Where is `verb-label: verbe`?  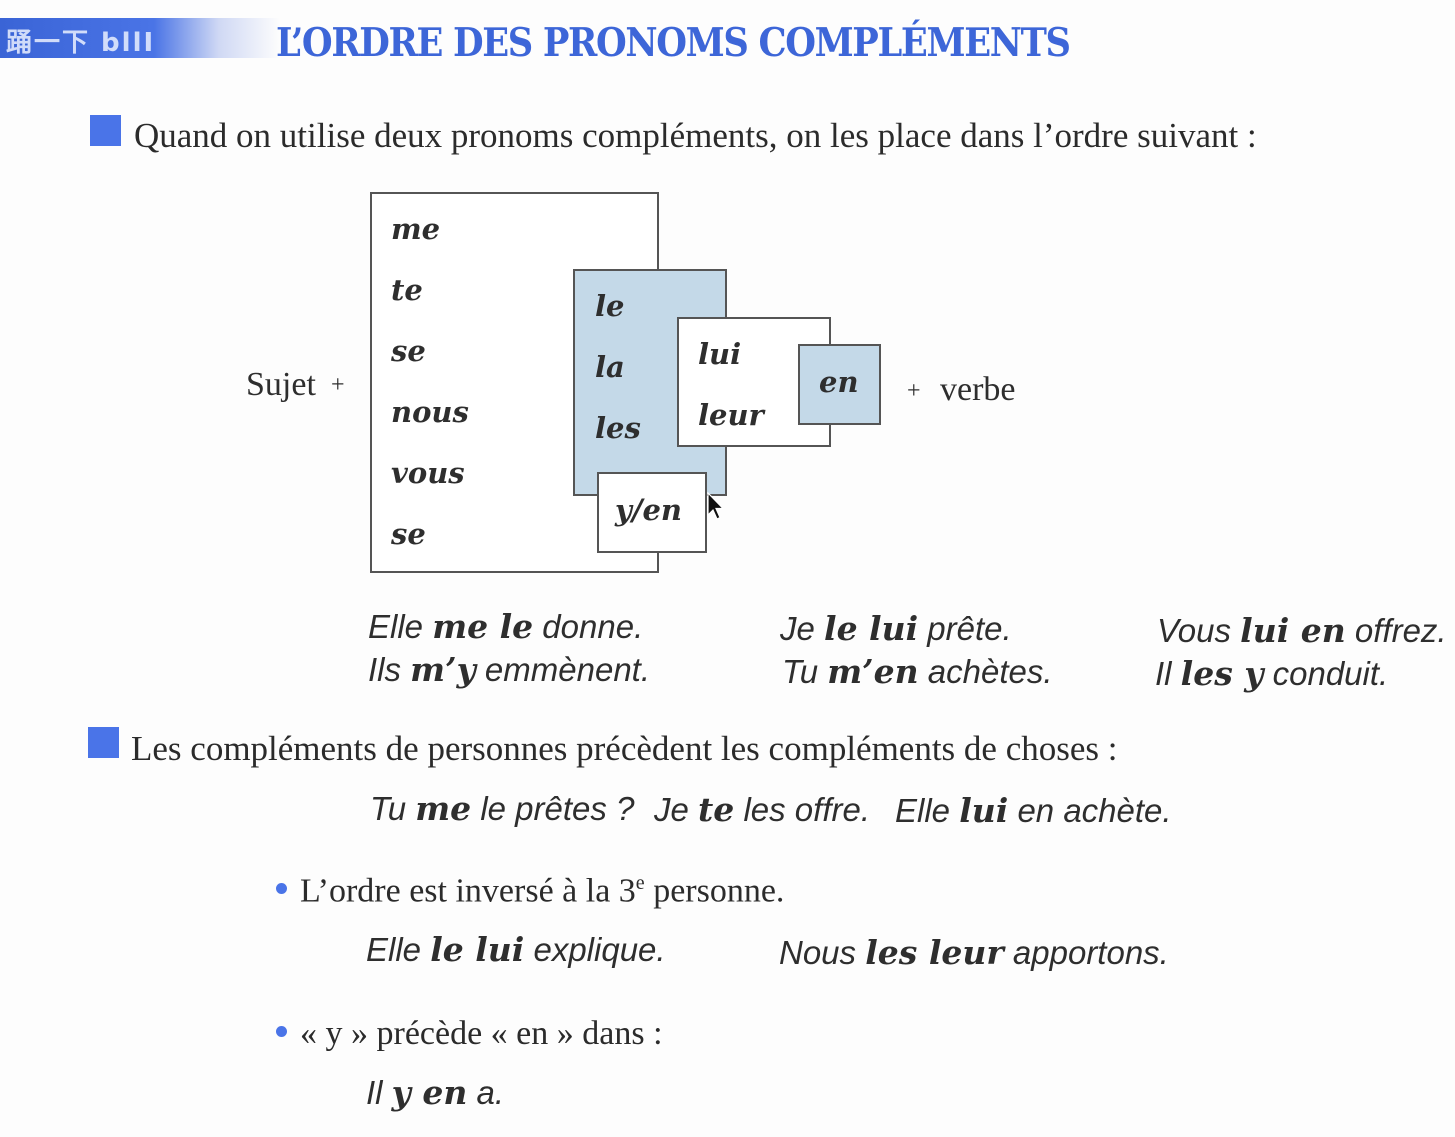 verb-label: verbe is located at coordinates (978, 389).